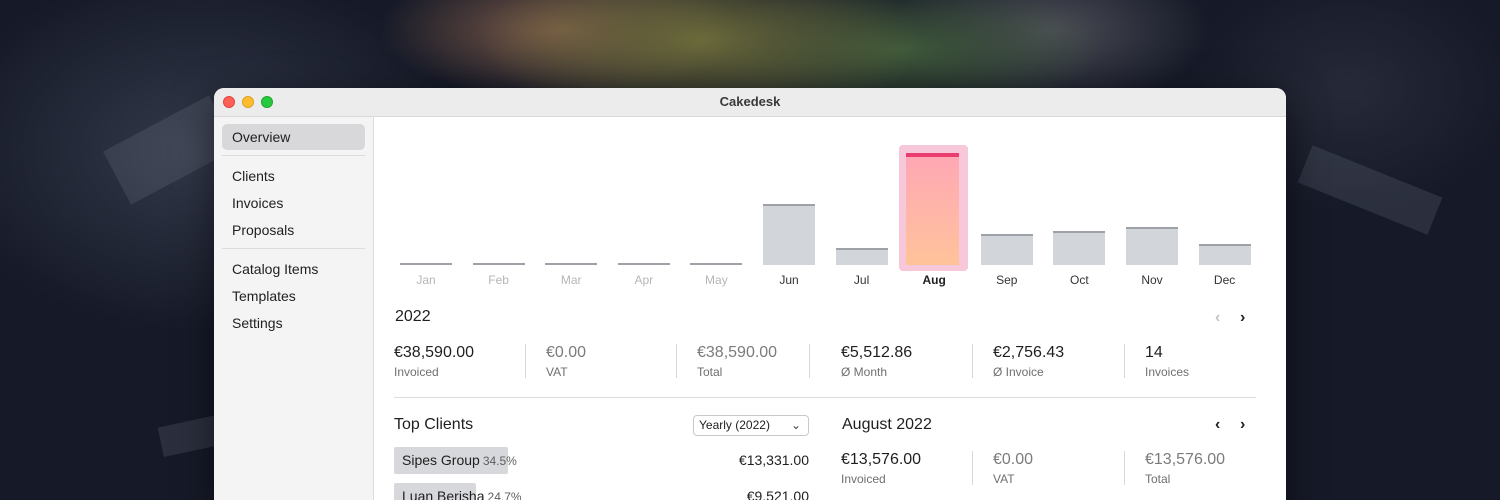  Describe the element at coordinates (773, 460) in the screenshot. I see `client-amount: €13,331.00` at that location.